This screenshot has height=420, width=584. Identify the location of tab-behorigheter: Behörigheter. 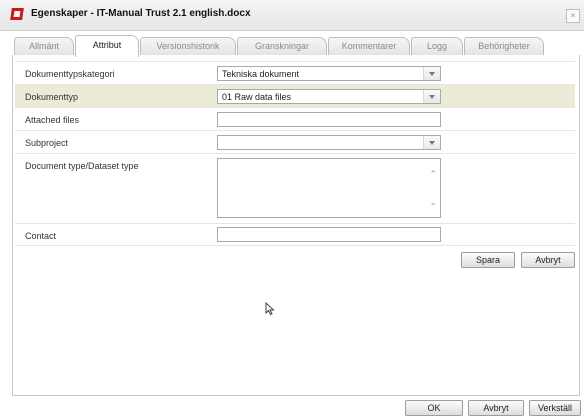
(504, 46).